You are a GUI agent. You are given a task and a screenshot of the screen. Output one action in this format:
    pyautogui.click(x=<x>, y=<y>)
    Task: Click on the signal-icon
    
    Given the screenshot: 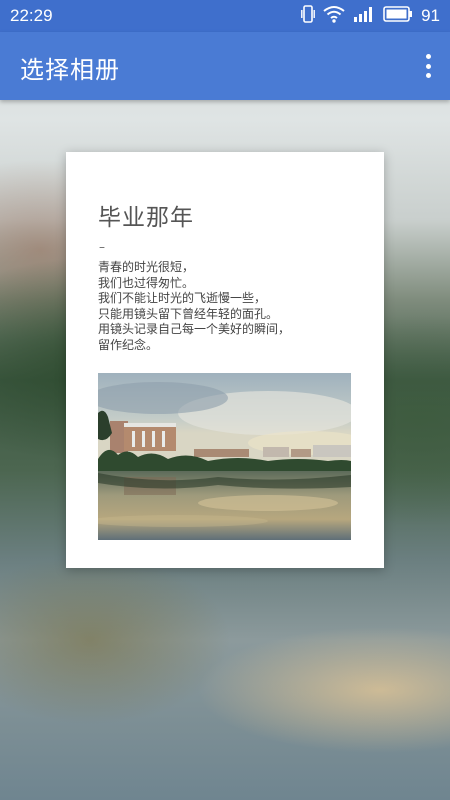 What is the action you would take?
    pyautogui.click(x=364, y=16)
    